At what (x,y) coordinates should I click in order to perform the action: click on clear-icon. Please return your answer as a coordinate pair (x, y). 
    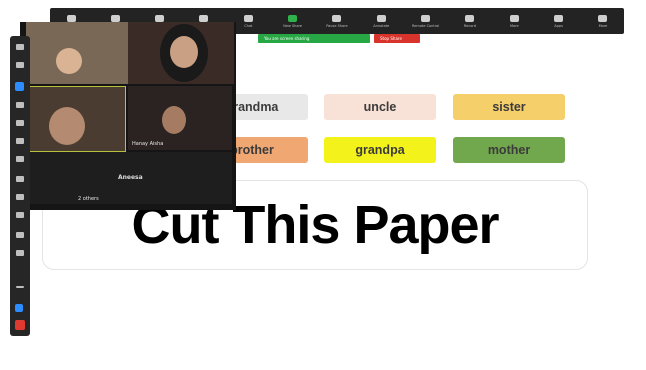
    Looking at the image, I should click on (20, 235).